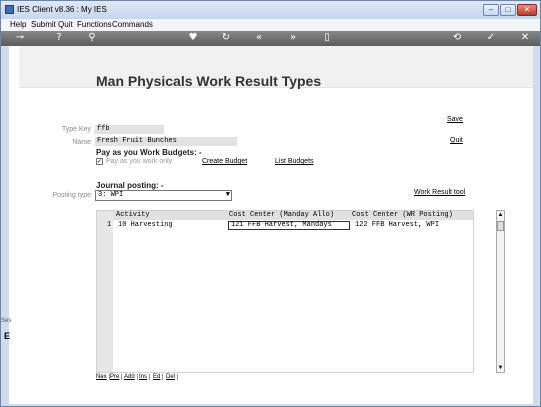 Image resolution: width=541 pixels, height=407 pixels. I want to click on grid-row-header-column, so click(105, 291).